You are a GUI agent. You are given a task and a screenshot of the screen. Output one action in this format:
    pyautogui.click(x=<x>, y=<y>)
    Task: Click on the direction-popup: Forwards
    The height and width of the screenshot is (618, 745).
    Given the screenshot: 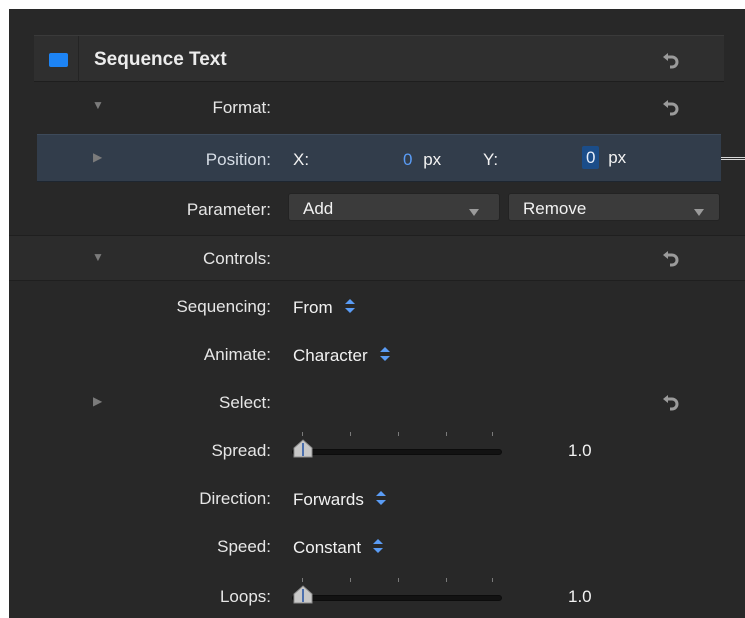 What is the action you would take?
    pyautogui.click(x=339, y=499)
    